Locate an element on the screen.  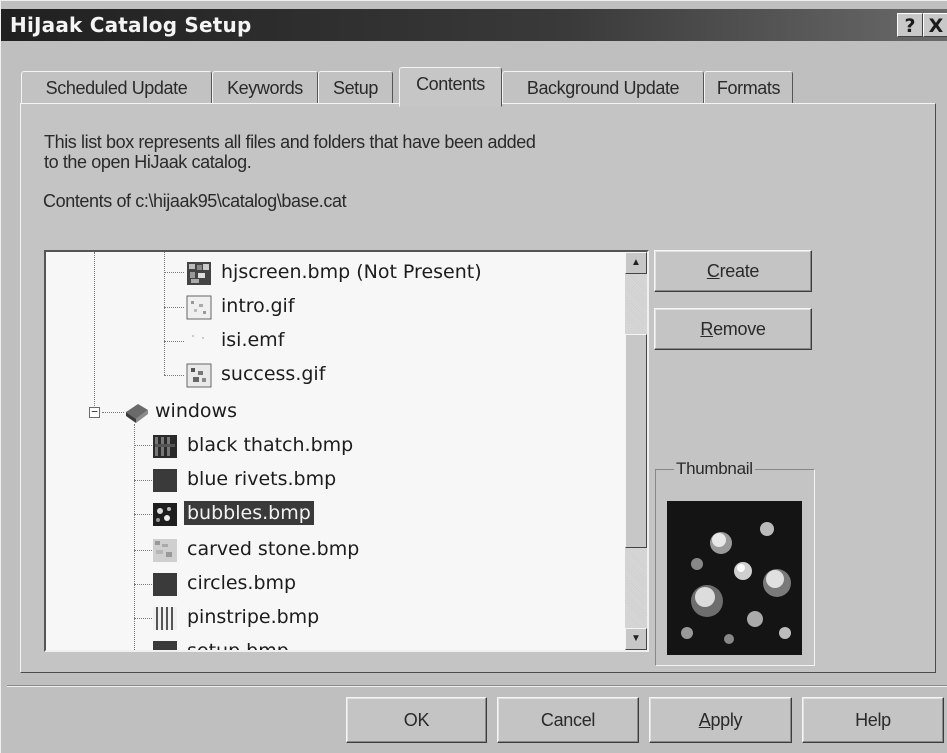
thumbnail-group: Thumbnail is located at coordinates (735, 562).